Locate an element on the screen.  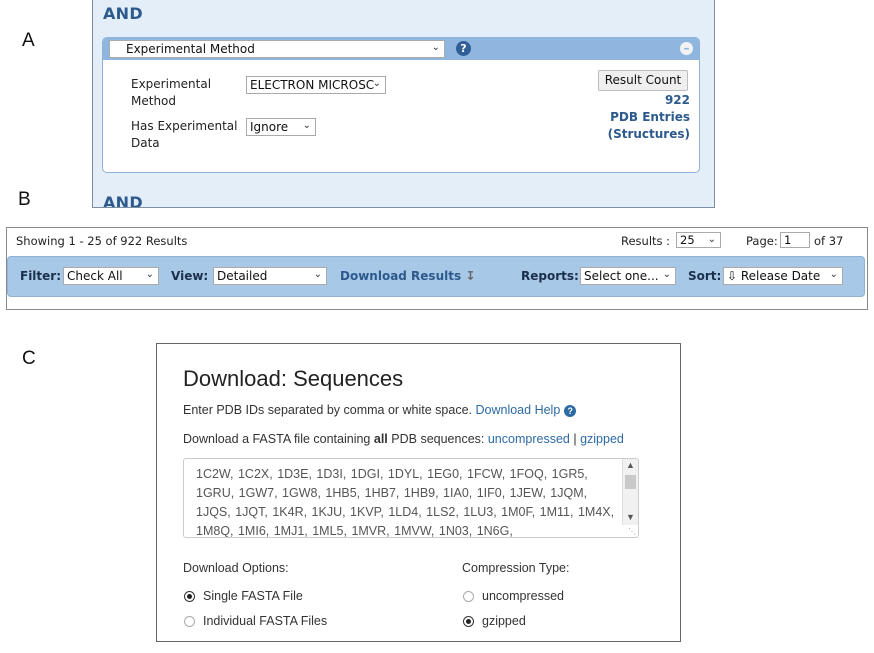
scroll-down-icon: ▼ is located at coordinates (630, 517).